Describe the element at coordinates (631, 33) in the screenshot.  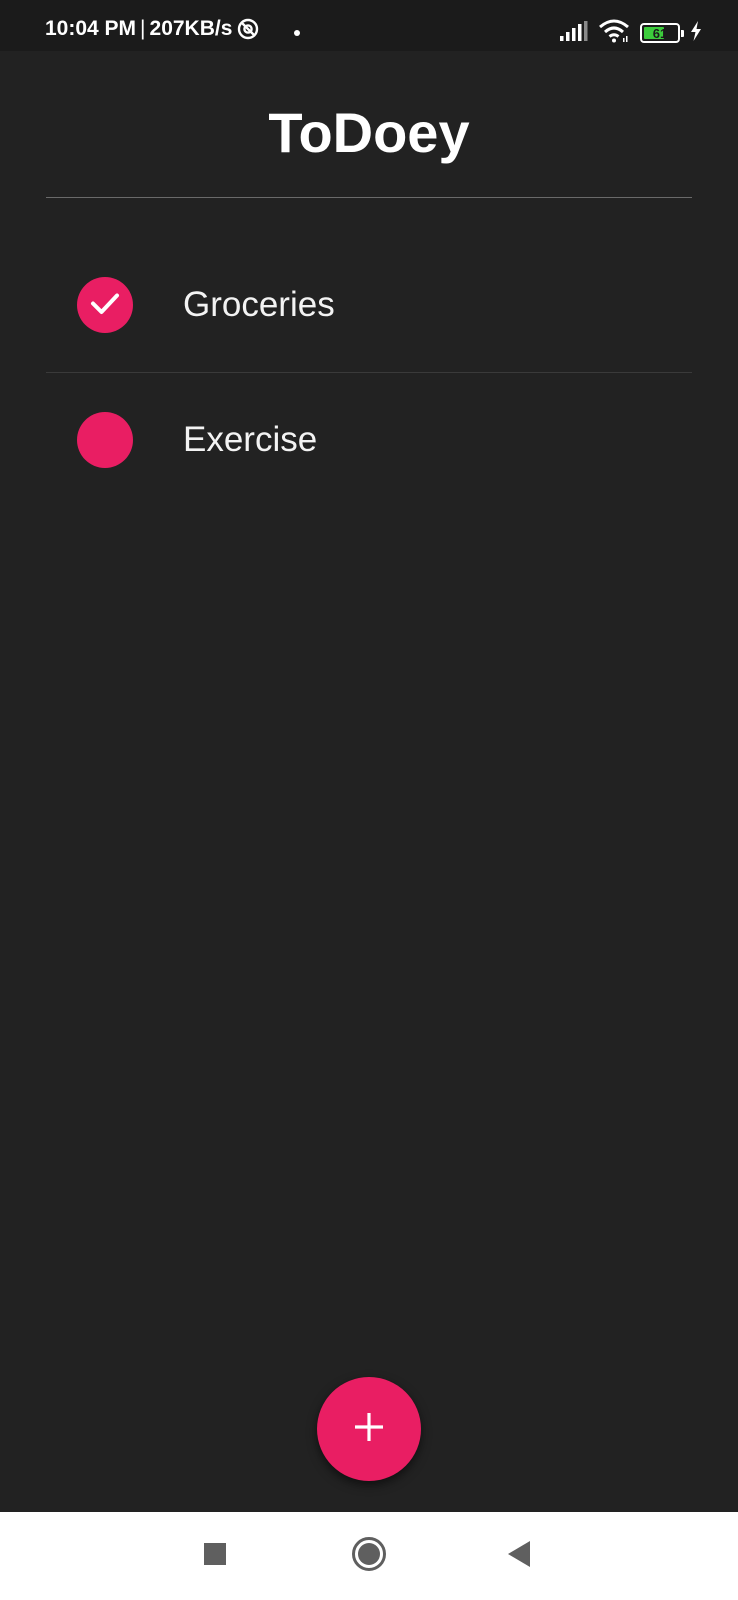
I see `status-right-group: 61` at that location.